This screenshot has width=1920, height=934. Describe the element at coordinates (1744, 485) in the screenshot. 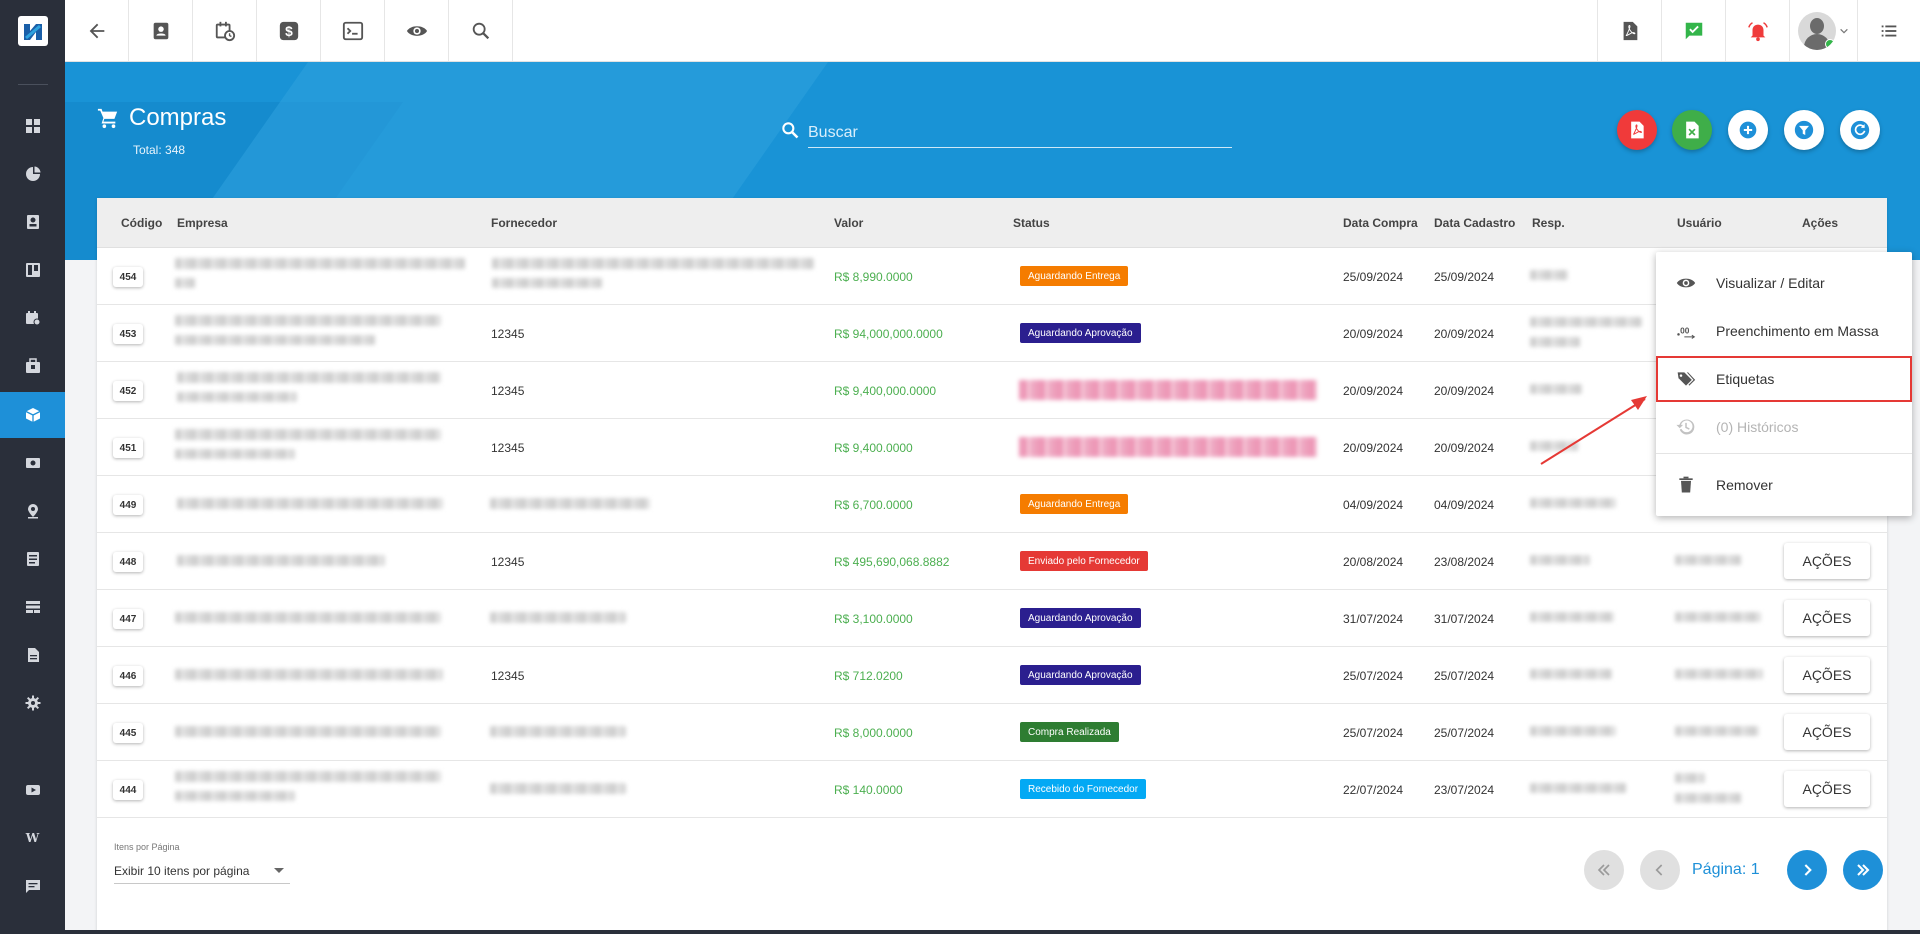

I see `menu-item-label: Remover` at that location.